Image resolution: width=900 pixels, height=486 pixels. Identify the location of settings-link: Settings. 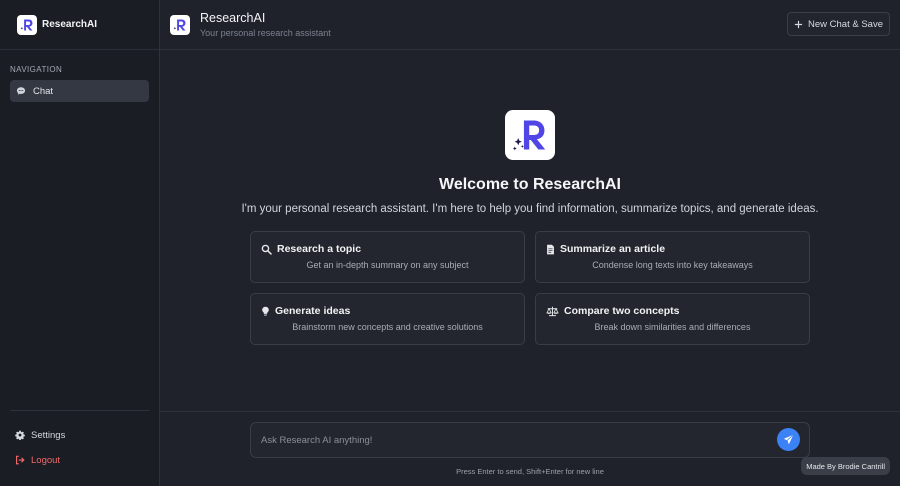
(79, 435).